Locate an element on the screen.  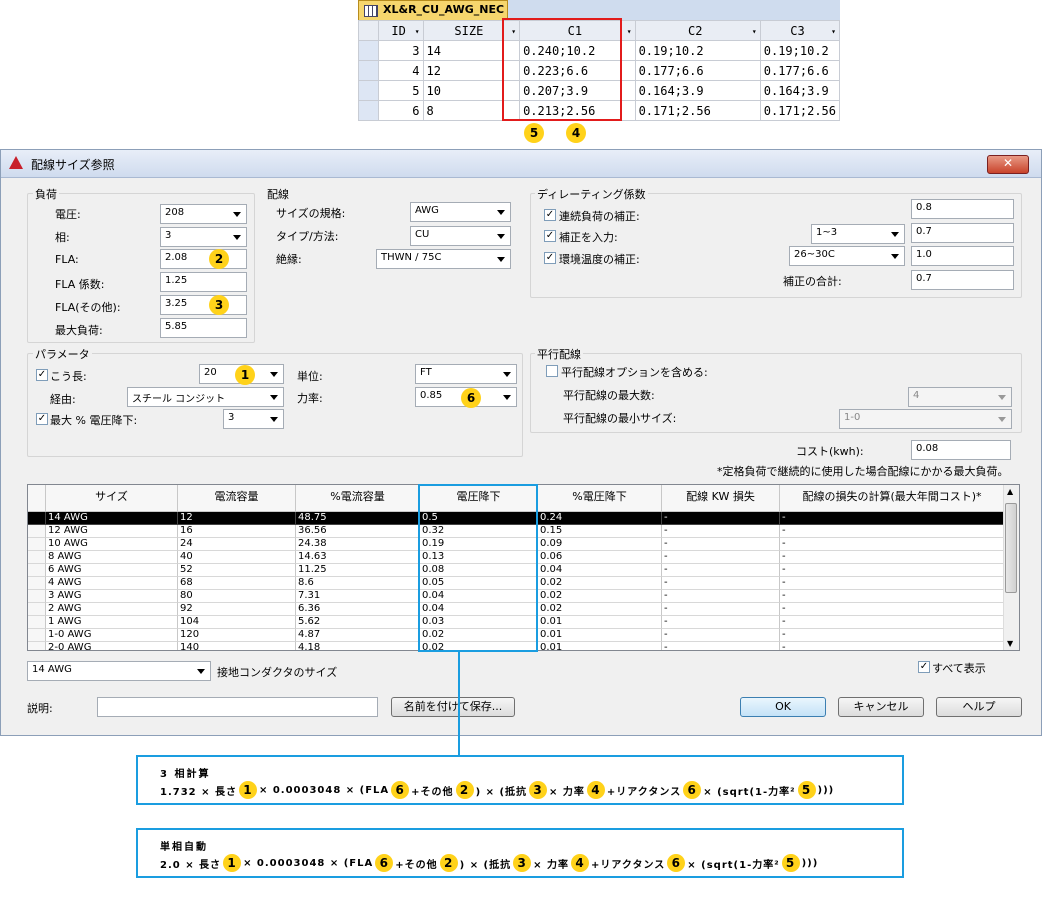
grid-cell: 140 is located at coordinates (237, 646).